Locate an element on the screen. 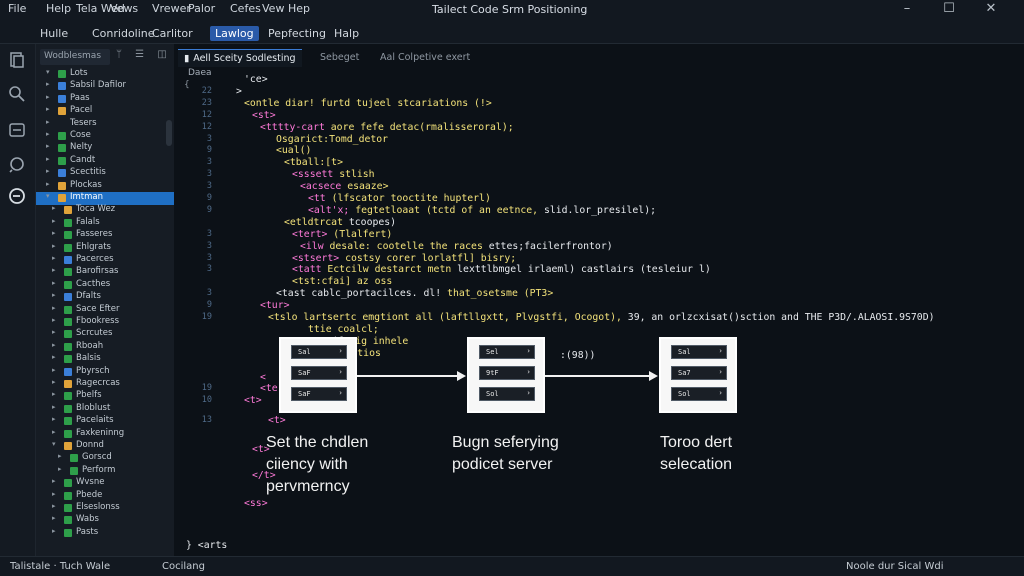 Image resolution: width=1024 pixels, height=576 pixels. tree-item: ▾ Donnd is located at coordinates (105, 446).